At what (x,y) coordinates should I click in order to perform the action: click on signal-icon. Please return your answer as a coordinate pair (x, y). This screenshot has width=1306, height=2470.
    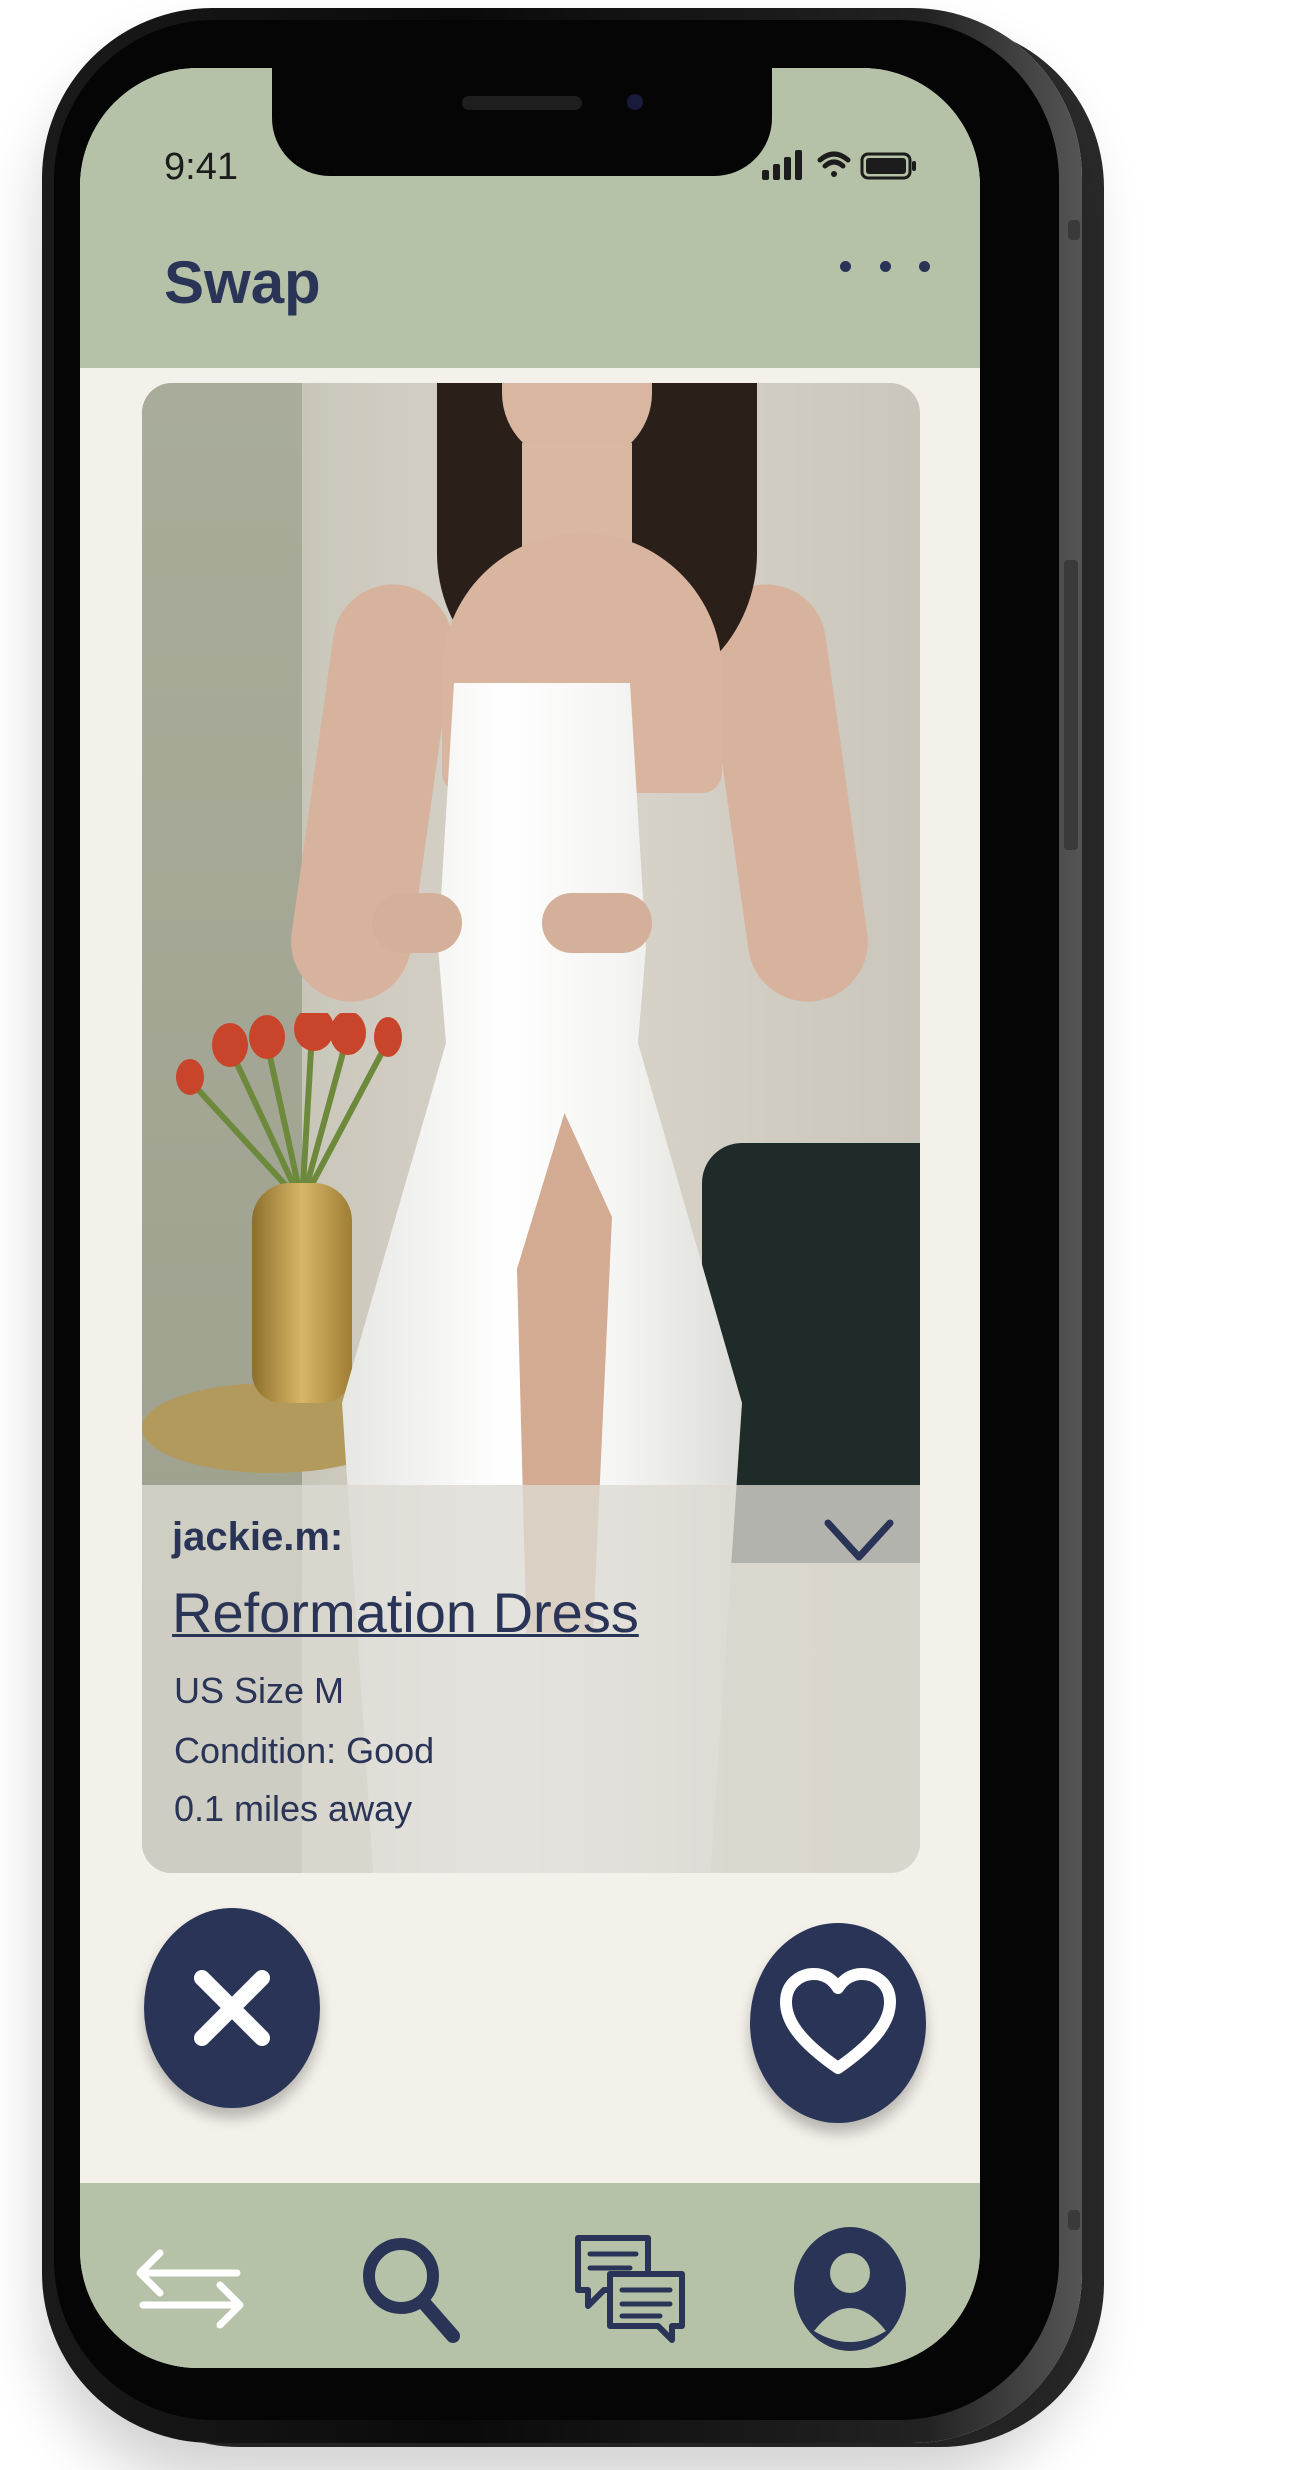
    Looking at the image, I should click on (782, 165).